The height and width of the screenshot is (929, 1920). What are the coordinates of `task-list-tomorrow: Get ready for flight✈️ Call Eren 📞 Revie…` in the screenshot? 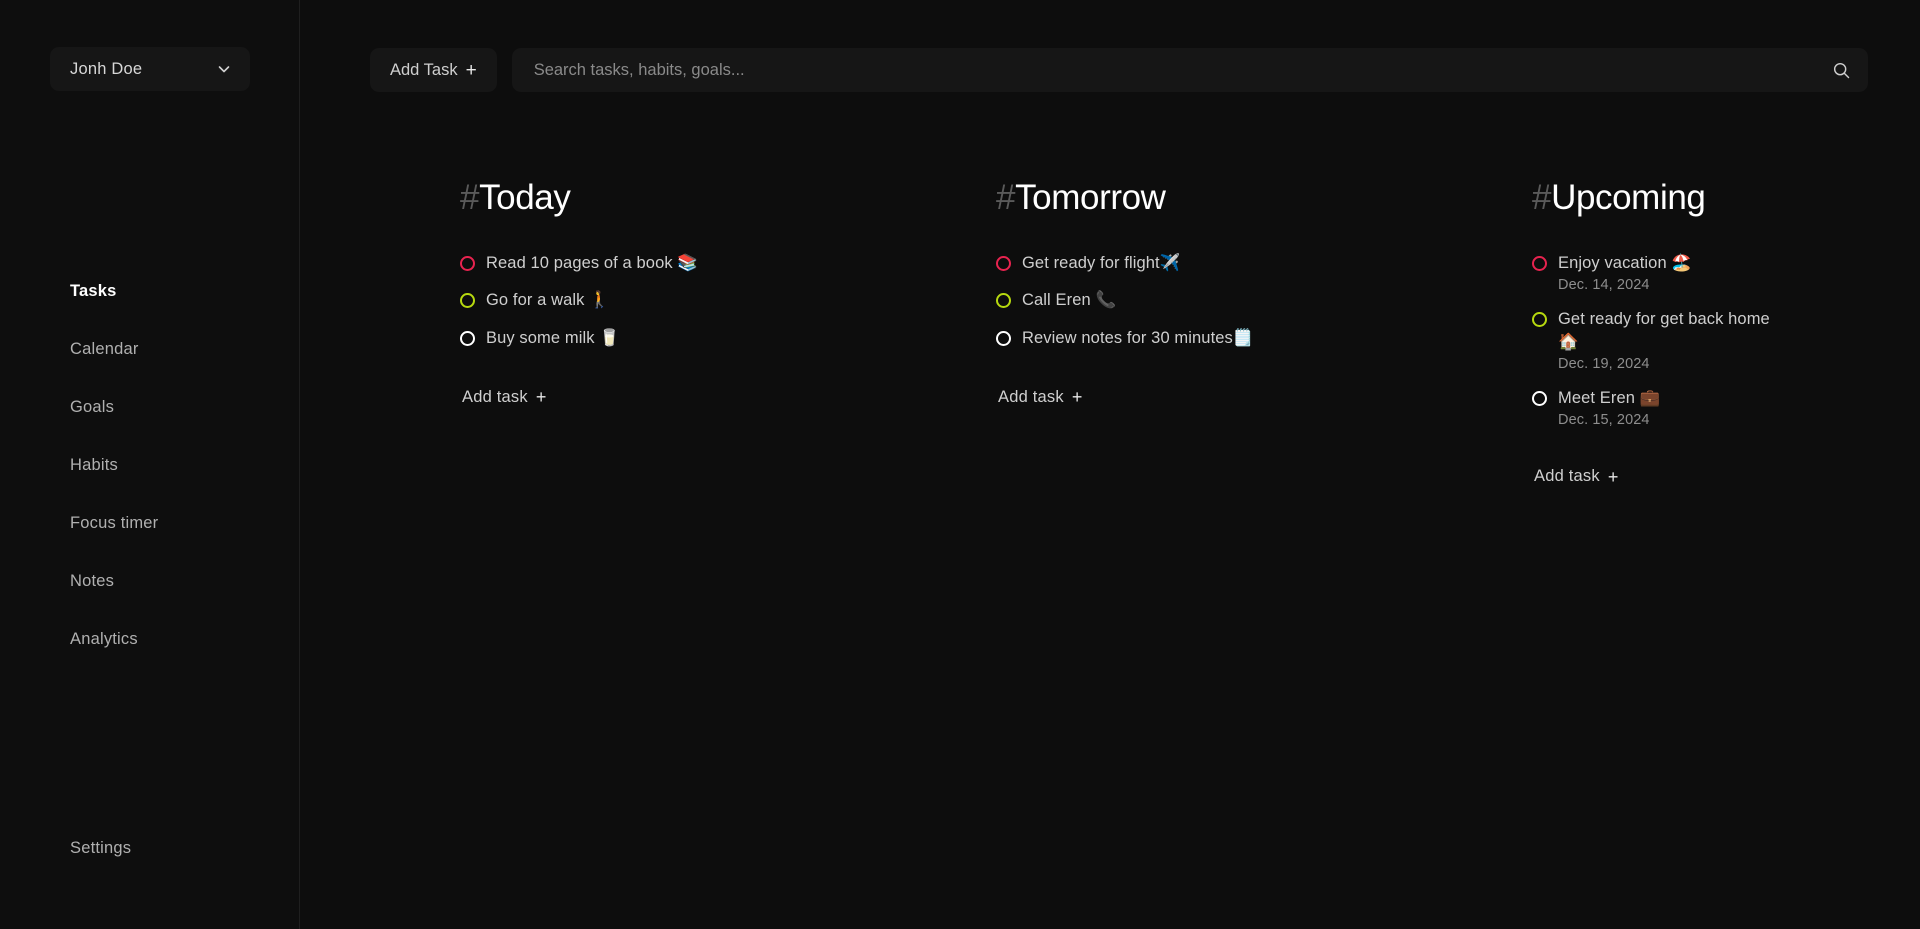 It's located at (1264, 308).